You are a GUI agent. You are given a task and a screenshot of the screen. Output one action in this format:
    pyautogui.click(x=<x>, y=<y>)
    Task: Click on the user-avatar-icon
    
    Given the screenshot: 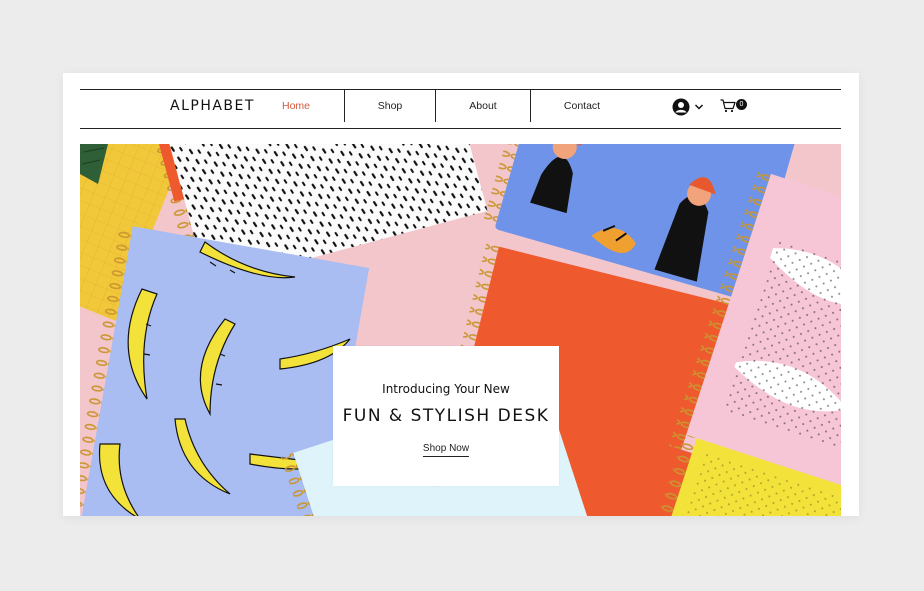 What is the action you would take?
    pyautogui.click(x=681, y=107)
    